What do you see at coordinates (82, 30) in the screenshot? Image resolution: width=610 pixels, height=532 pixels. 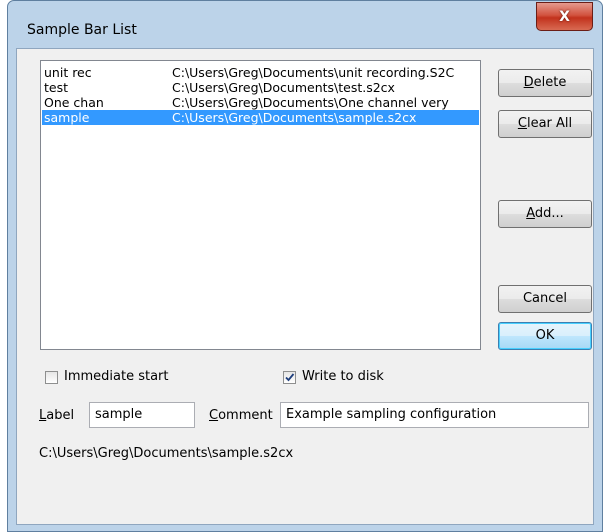 I see `window-title: Sample Bar List` at bounding box center [82, 30].